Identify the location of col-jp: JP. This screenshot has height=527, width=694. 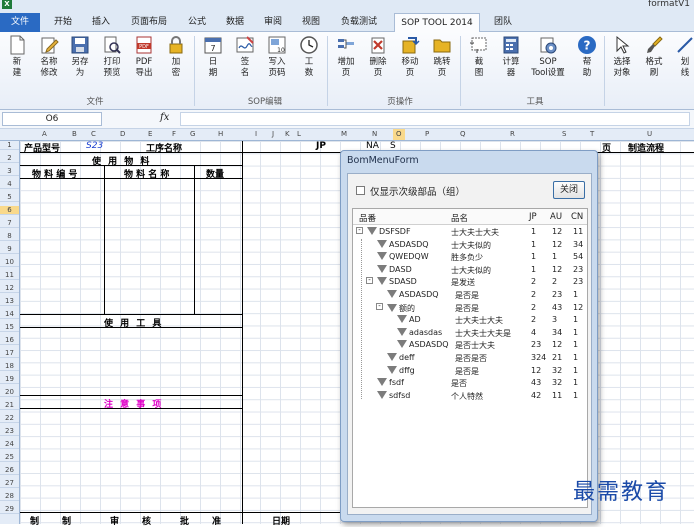
(533, 217).